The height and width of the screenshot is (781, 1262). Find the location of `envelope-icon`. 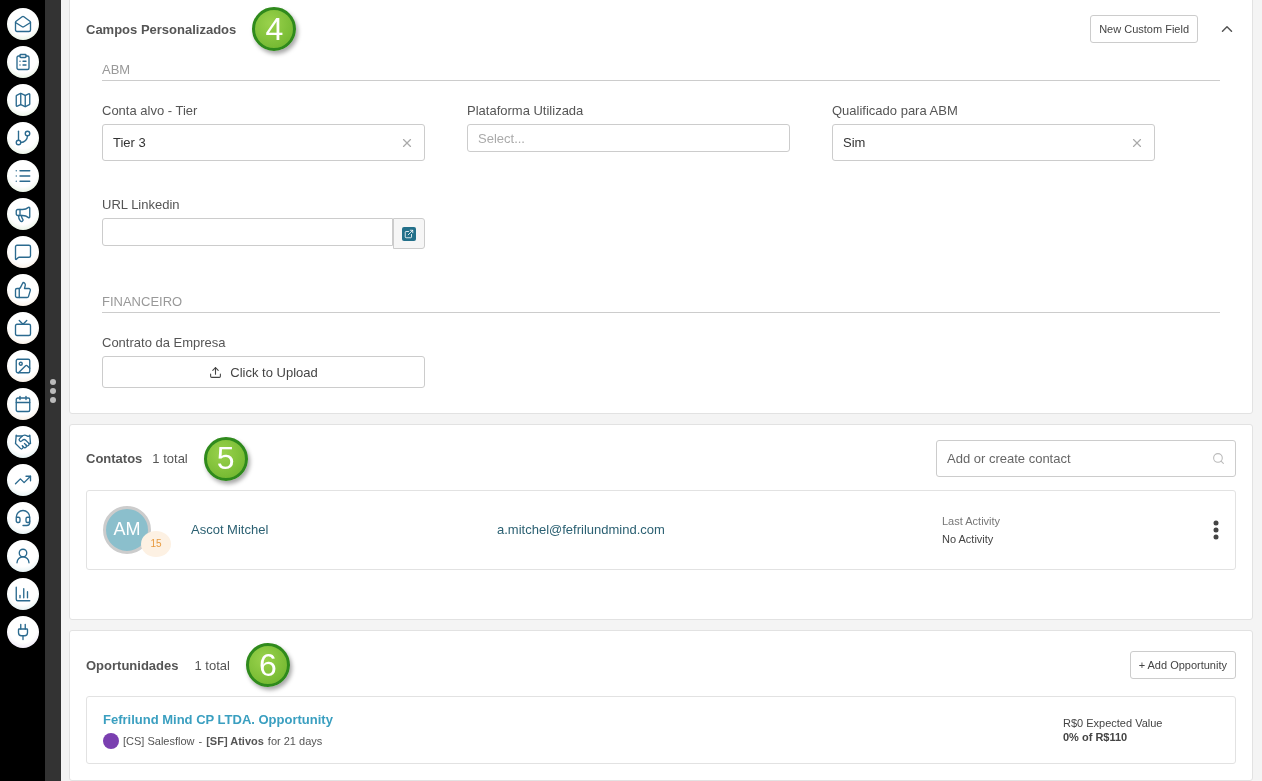

envelope-icon is located at coordinates (22, 24).